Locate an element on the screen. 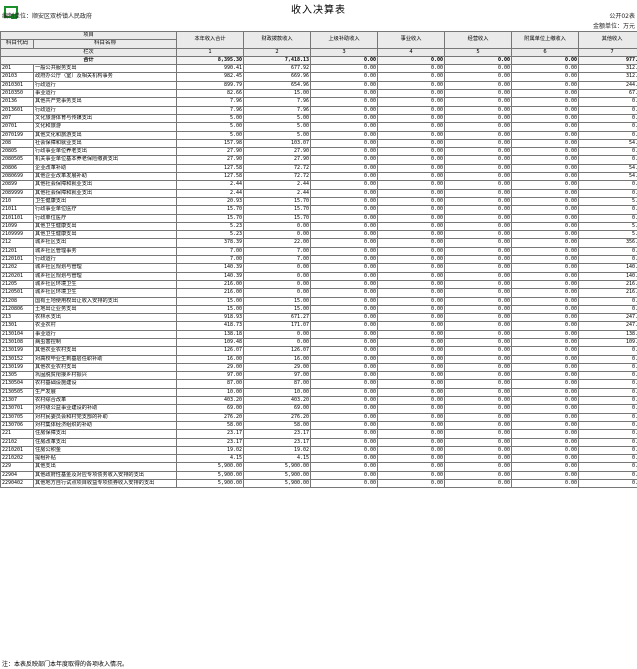 The image size is (637, 669). row-value: 54.86 is located at coordinates (607, 143).